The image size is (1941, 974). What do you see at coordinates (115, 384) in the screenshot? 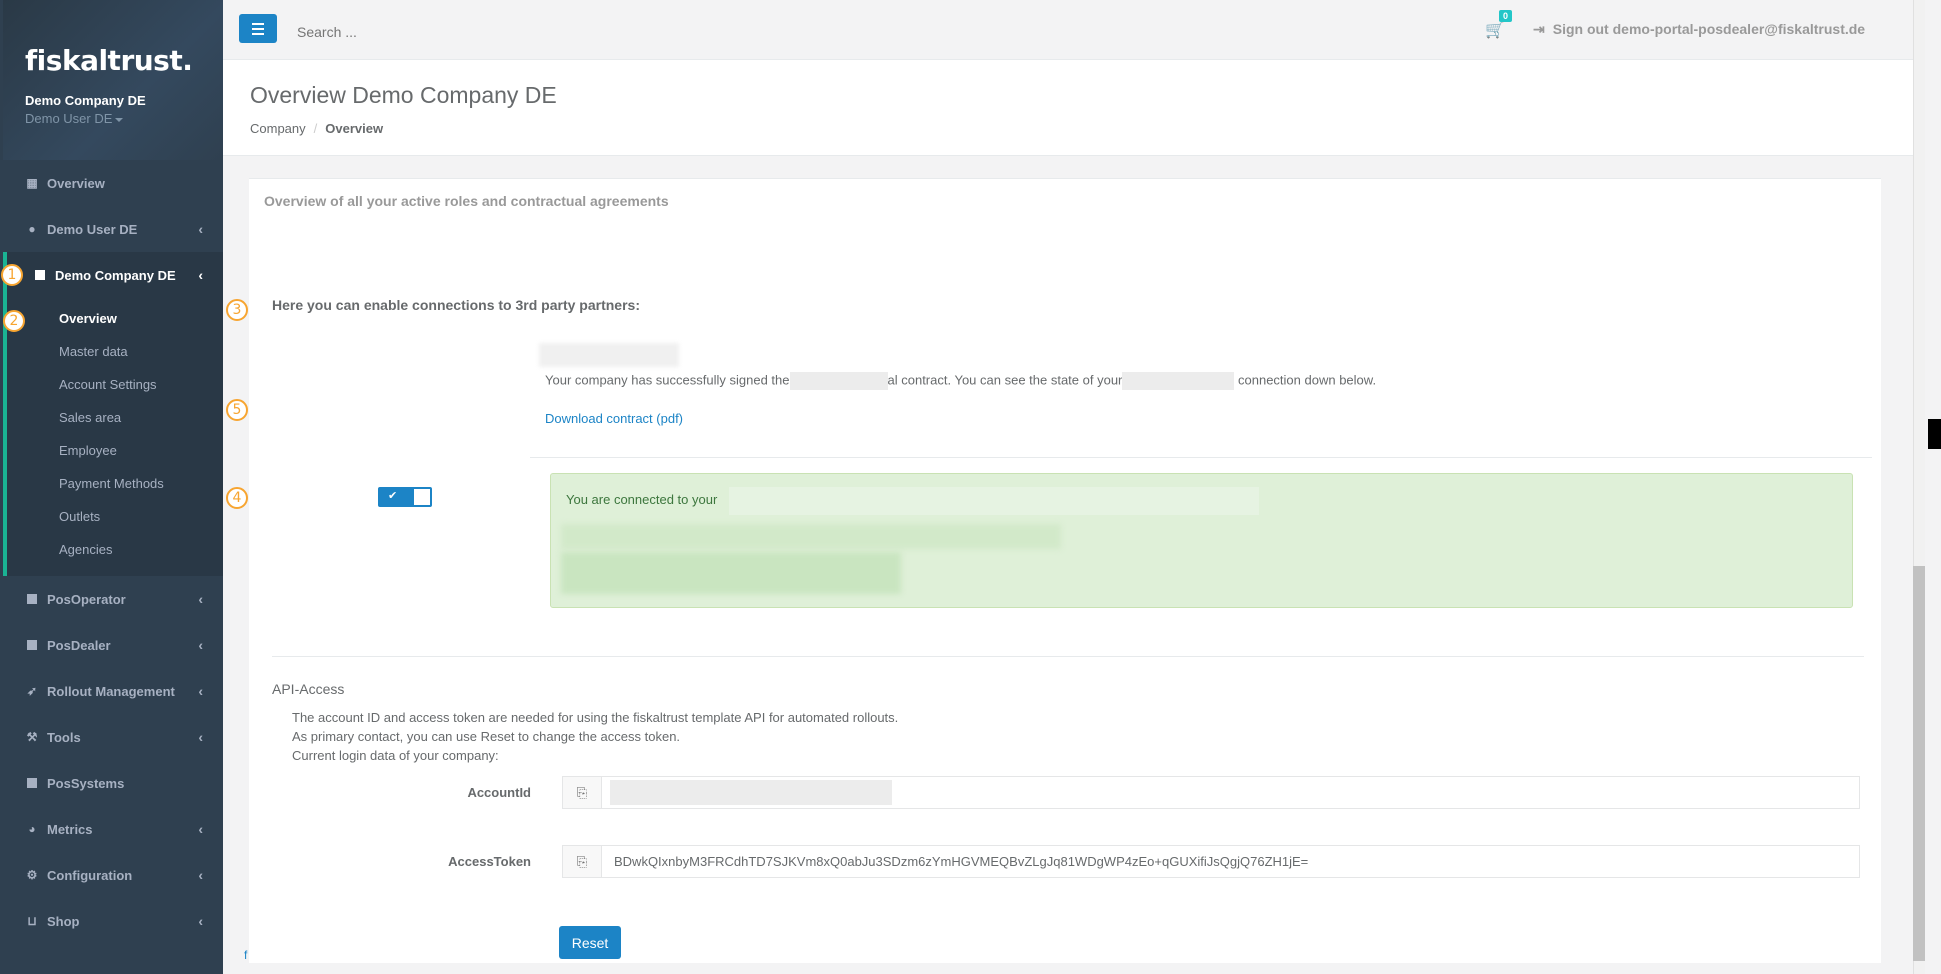
I see `submenu-item-account-settings: Account Settings` at bounding box center [115, 384].